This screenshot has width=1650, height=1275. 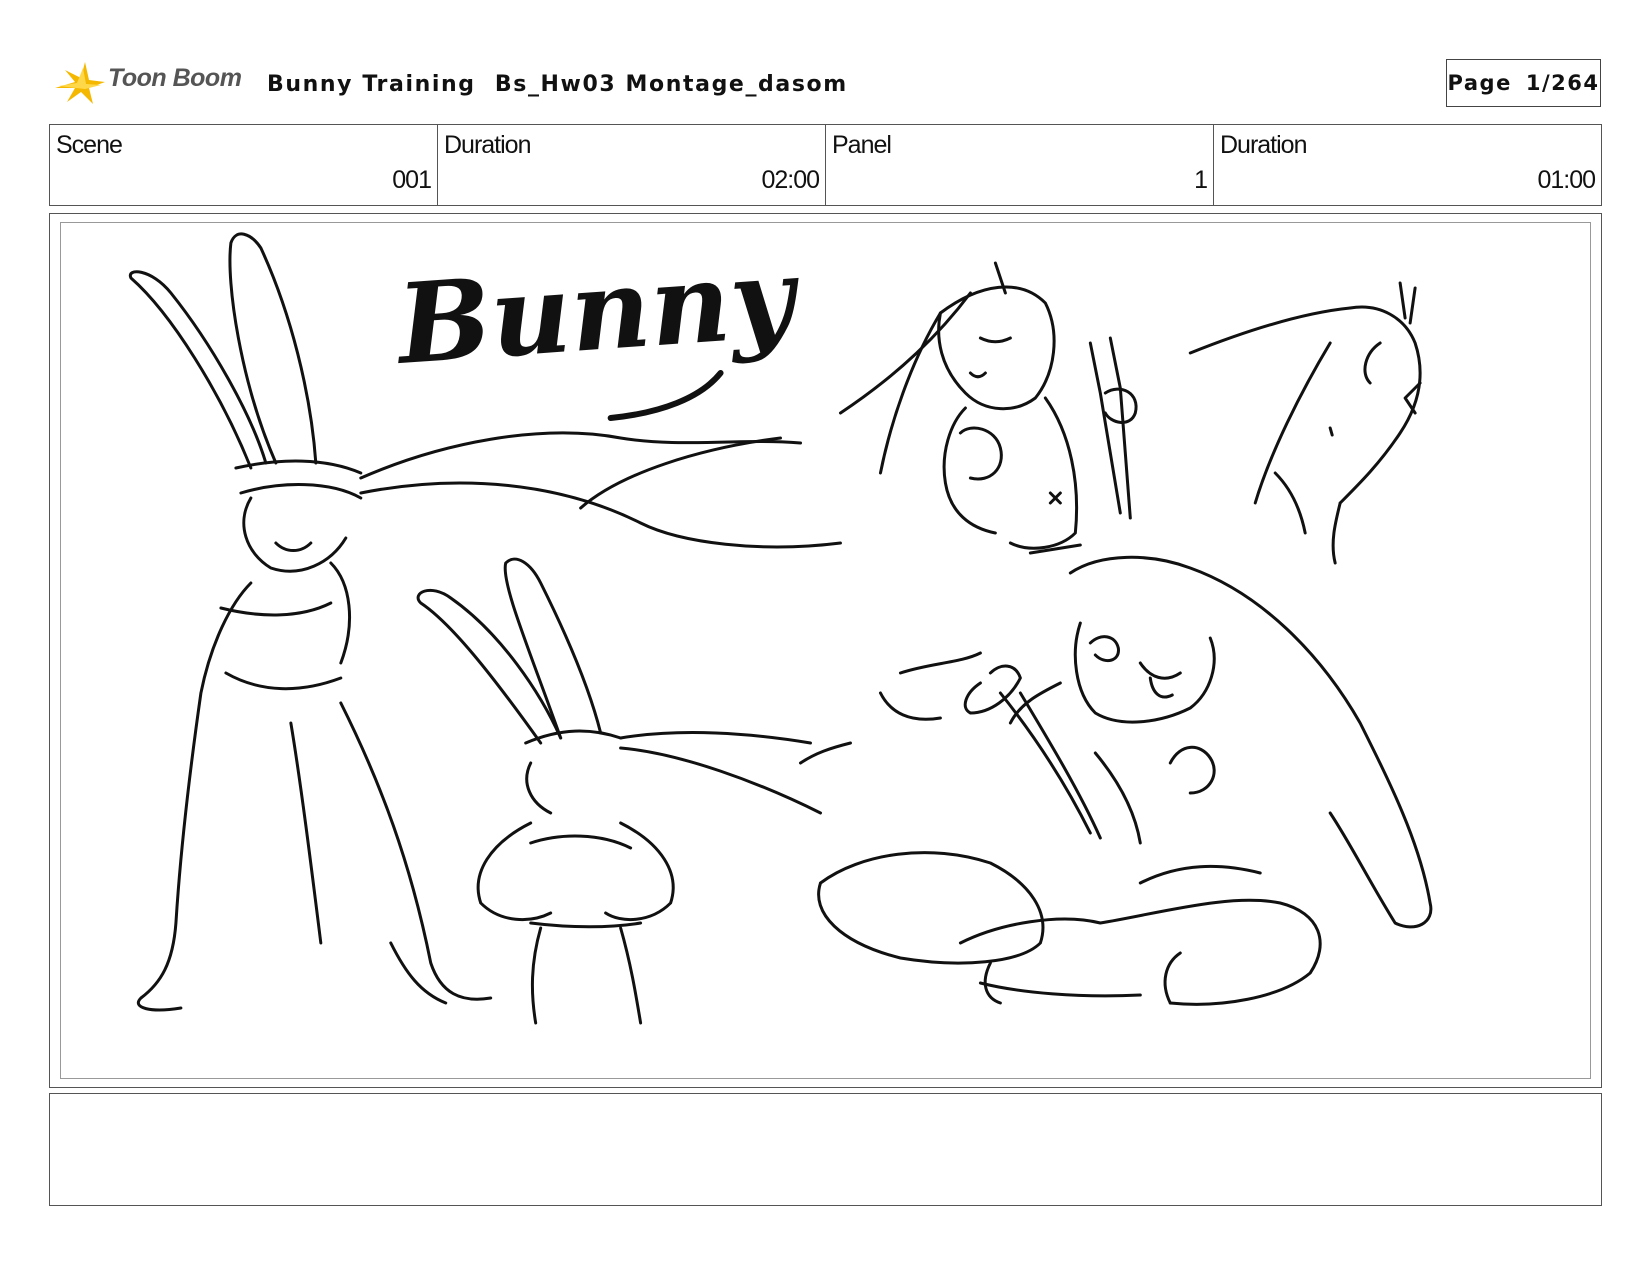 What do you see at coordinates (412, 180) in the screenshot?
I see `scene-value: 001` at bounding box center [412, 180].